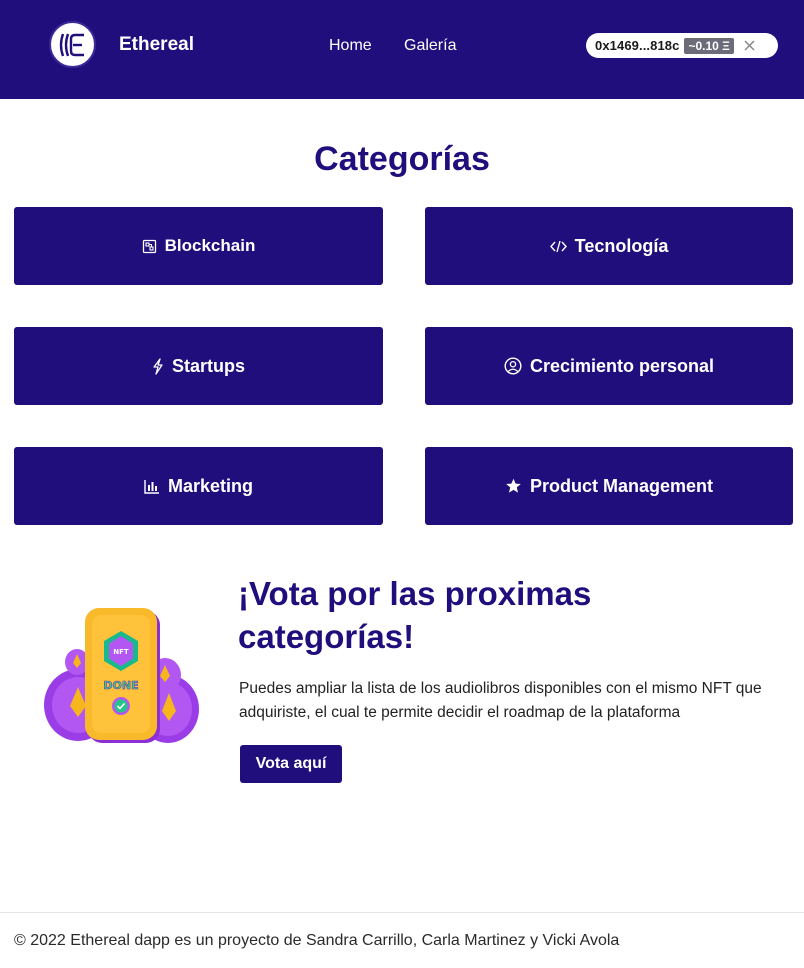 The image size is (804, 968). Describe the element at coordinates (121, 652) in the screenshot. I see `illustration-nft-text: NFT` at that location.